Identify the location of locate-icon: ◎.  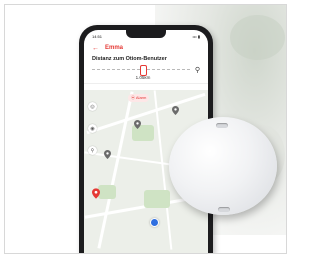
(92, 106).